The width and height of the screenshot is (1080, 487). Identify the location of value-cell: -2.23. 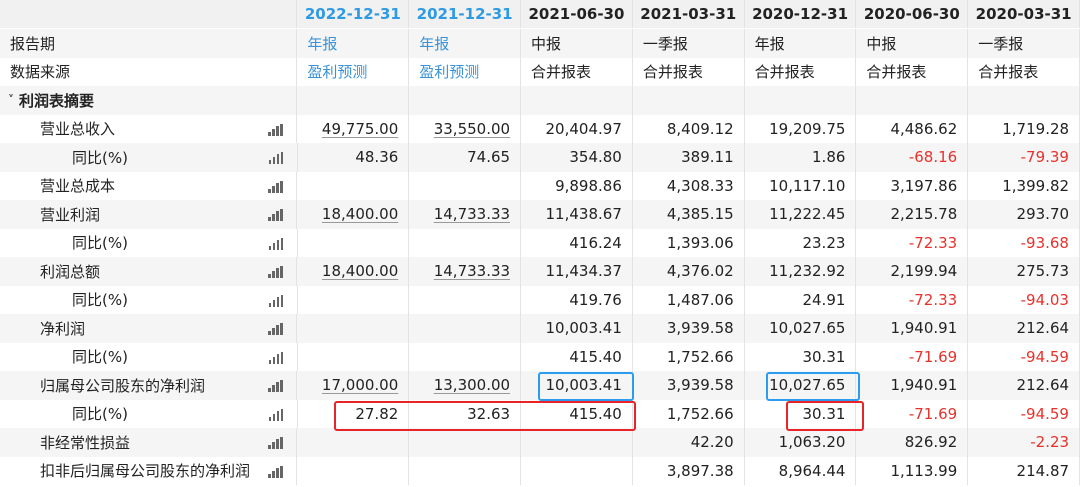
(1024, 442).